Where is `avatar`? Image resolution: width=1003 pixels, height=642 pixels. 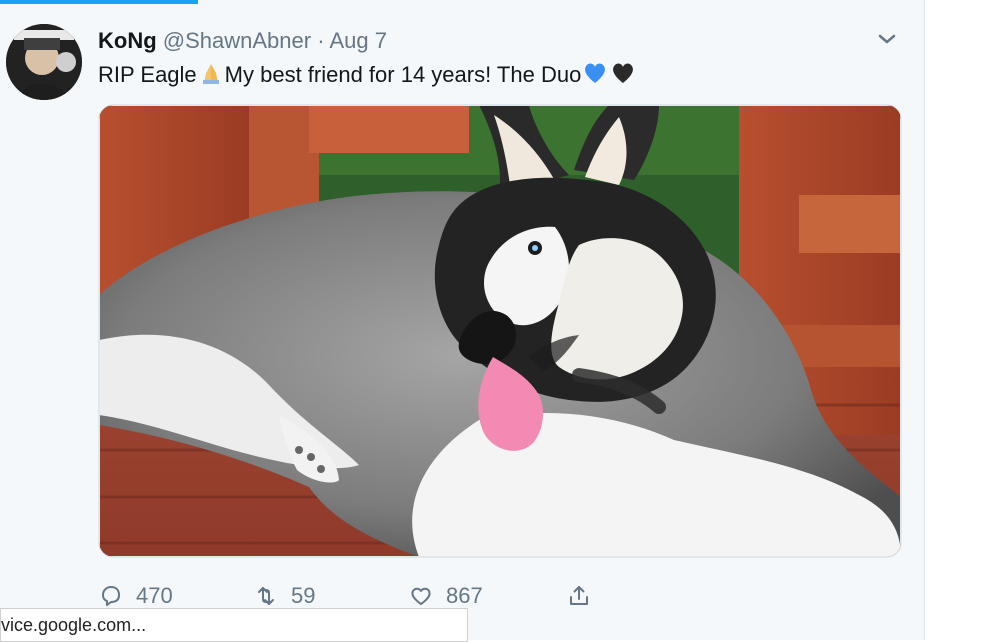
avatar is located at coordinates (44, 62).